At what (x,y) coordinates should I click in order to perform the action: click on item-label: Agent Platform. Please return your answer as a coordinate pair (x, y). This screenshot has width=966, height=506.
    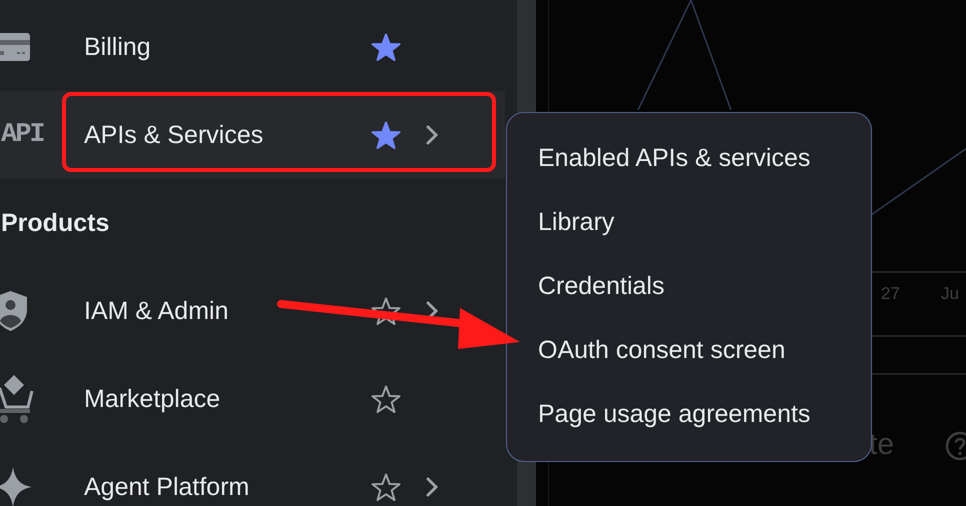
    Looking at the image, I should click on (167, 487).